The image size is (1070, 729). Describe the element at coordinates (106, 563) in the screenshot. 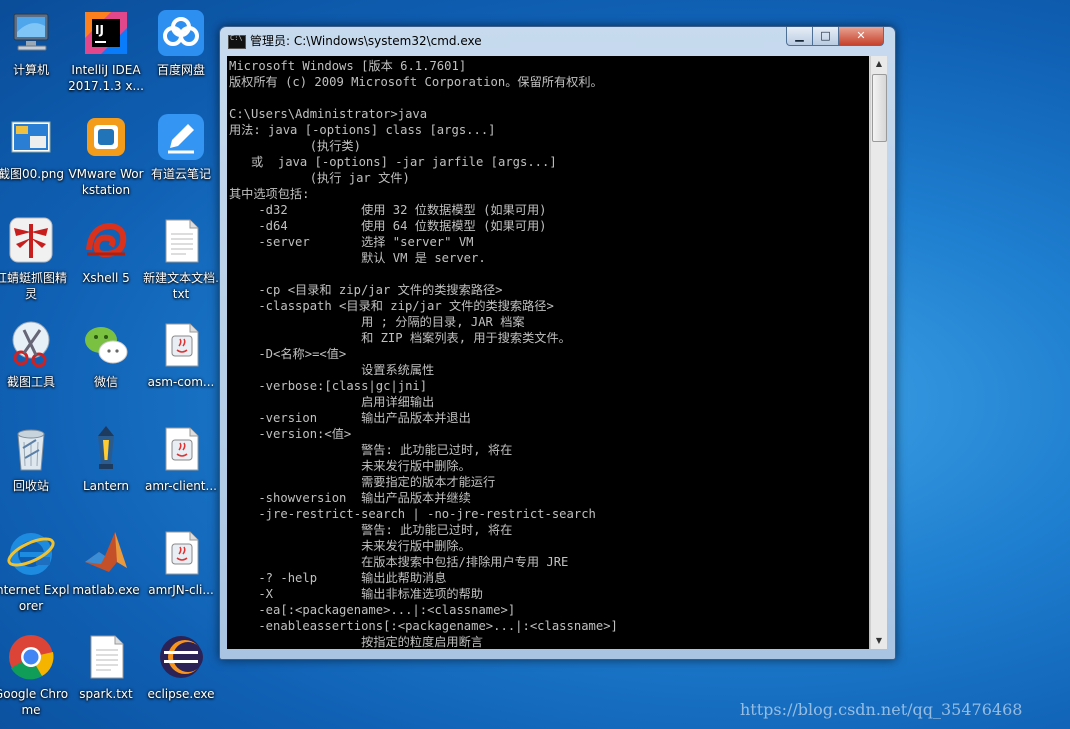

I see `desktop-icon-matlab: matlab.exe` at that location.